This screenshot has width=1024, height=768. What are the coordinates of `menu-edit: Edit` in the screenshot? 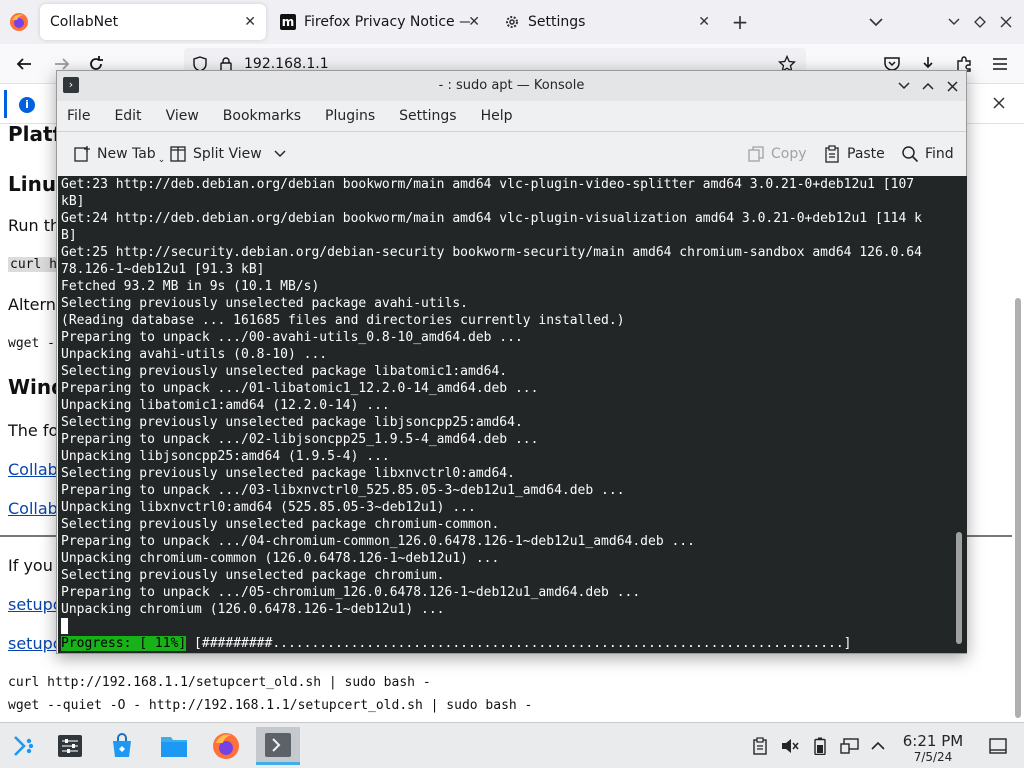 It's located at (127, 116).